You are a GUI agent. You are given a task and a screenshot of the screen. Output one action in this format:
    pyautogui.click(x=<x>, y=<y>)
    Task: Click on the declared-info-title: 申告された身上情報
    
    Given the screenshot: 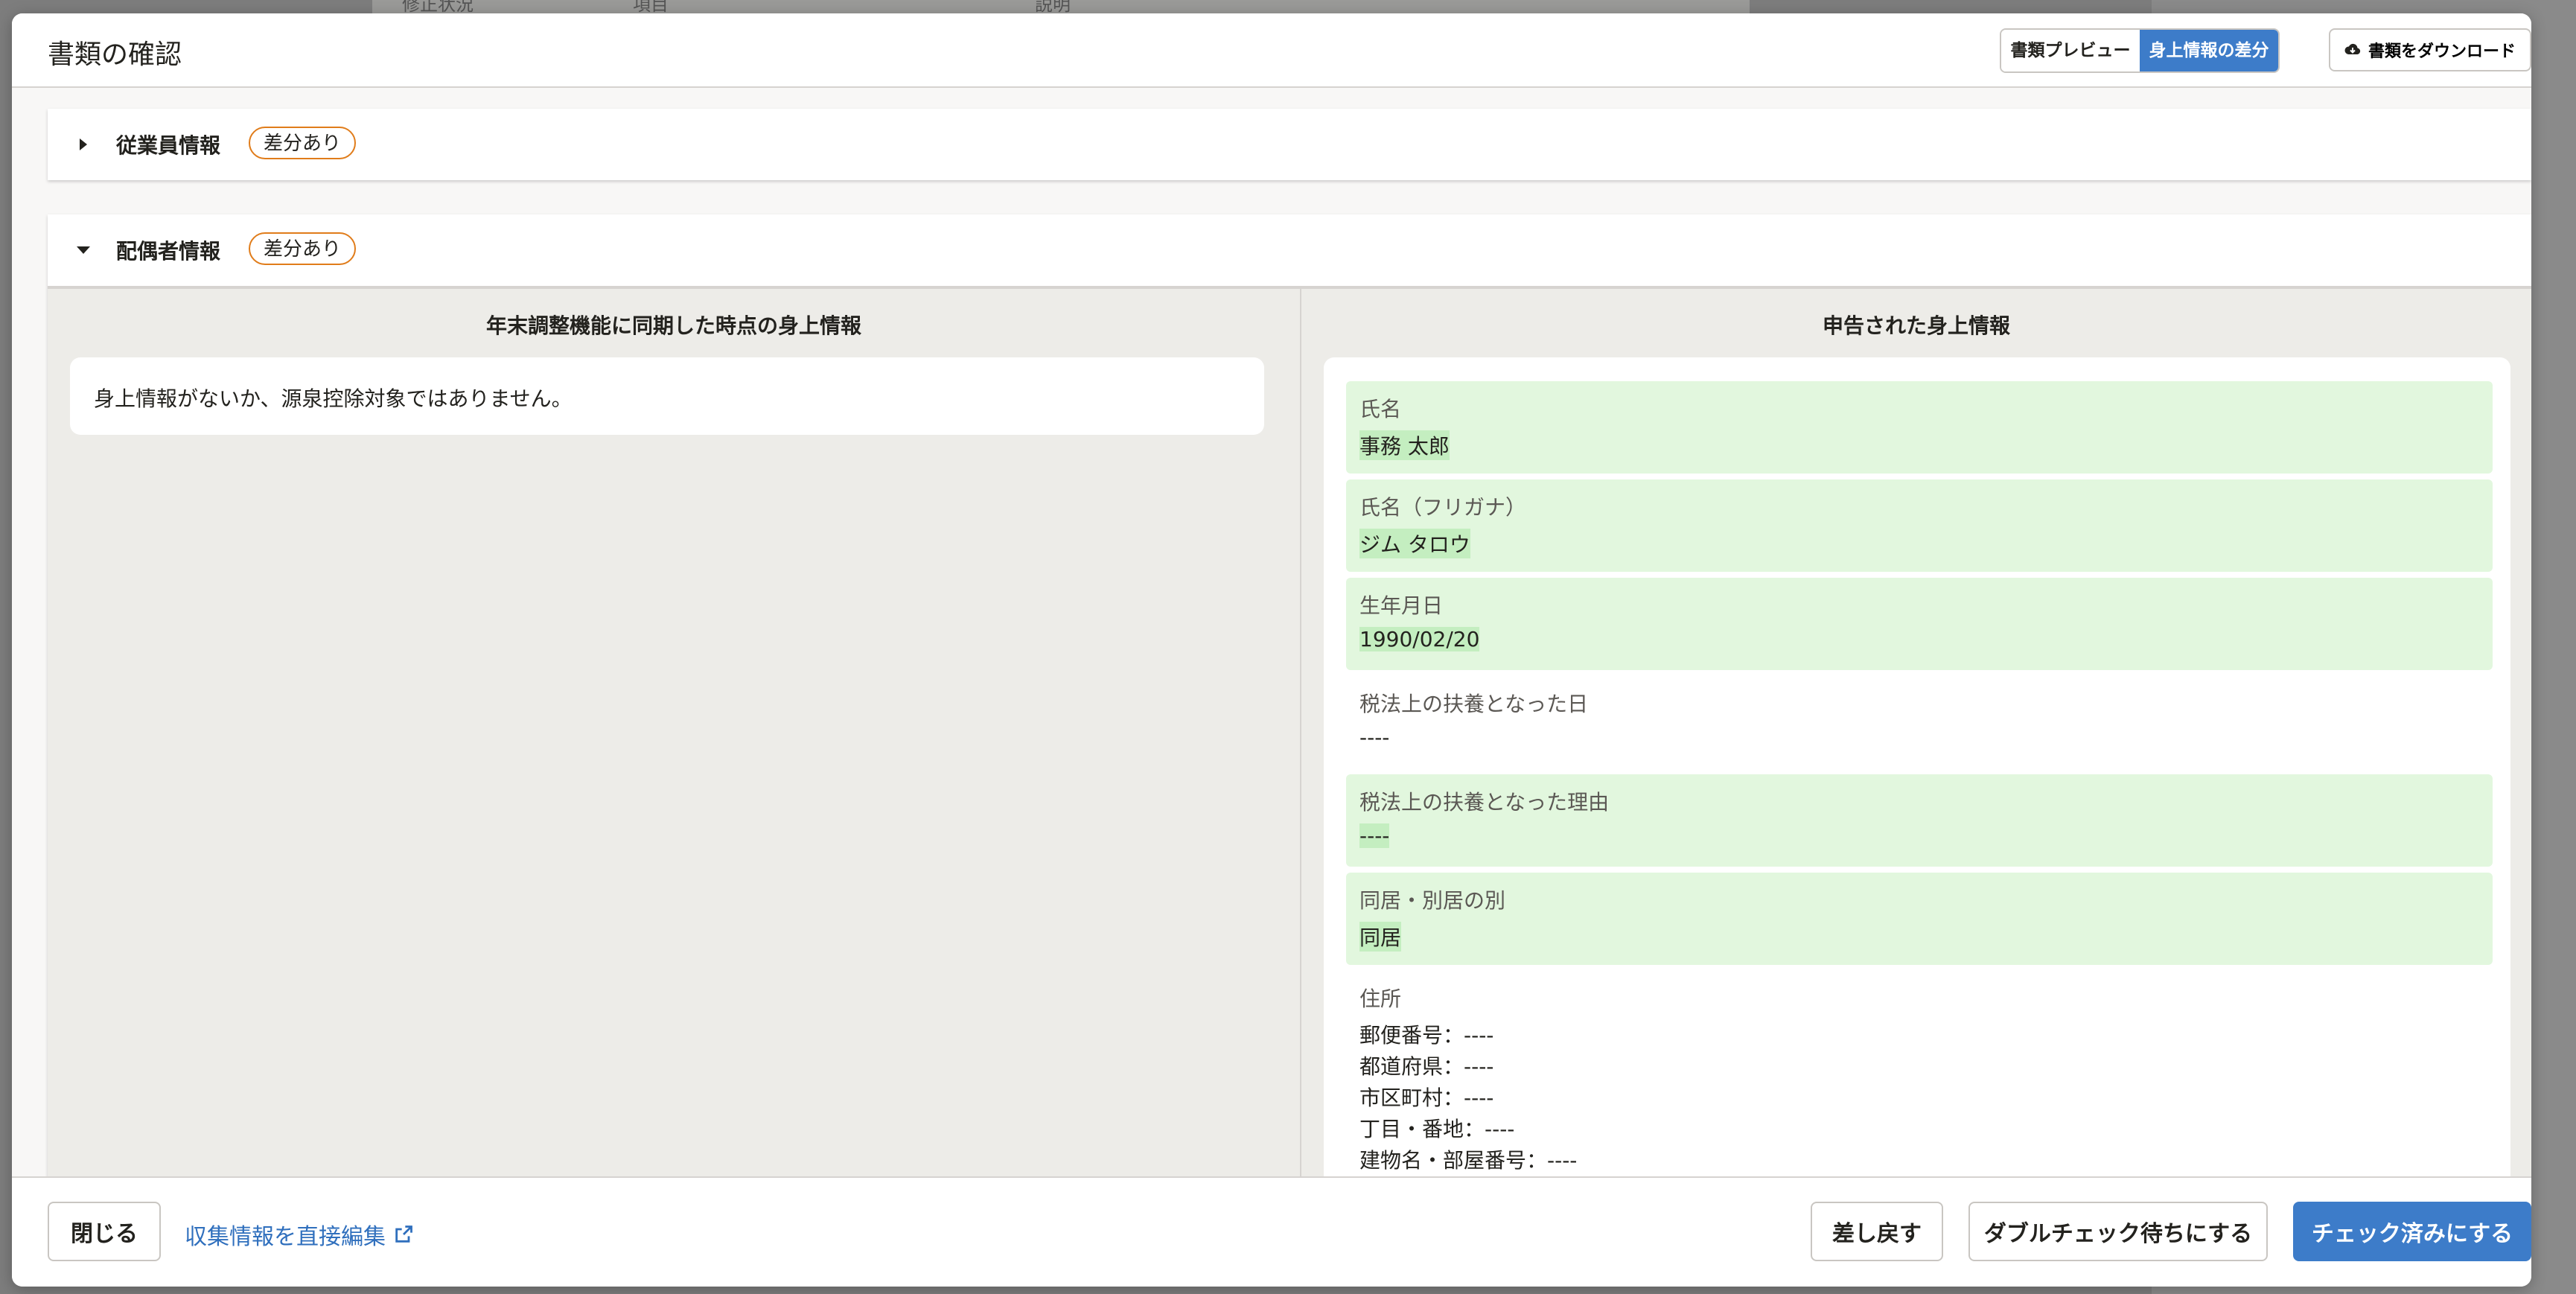 What is the action you would take?
    pyautogui.click(x=1916, y=325)
    